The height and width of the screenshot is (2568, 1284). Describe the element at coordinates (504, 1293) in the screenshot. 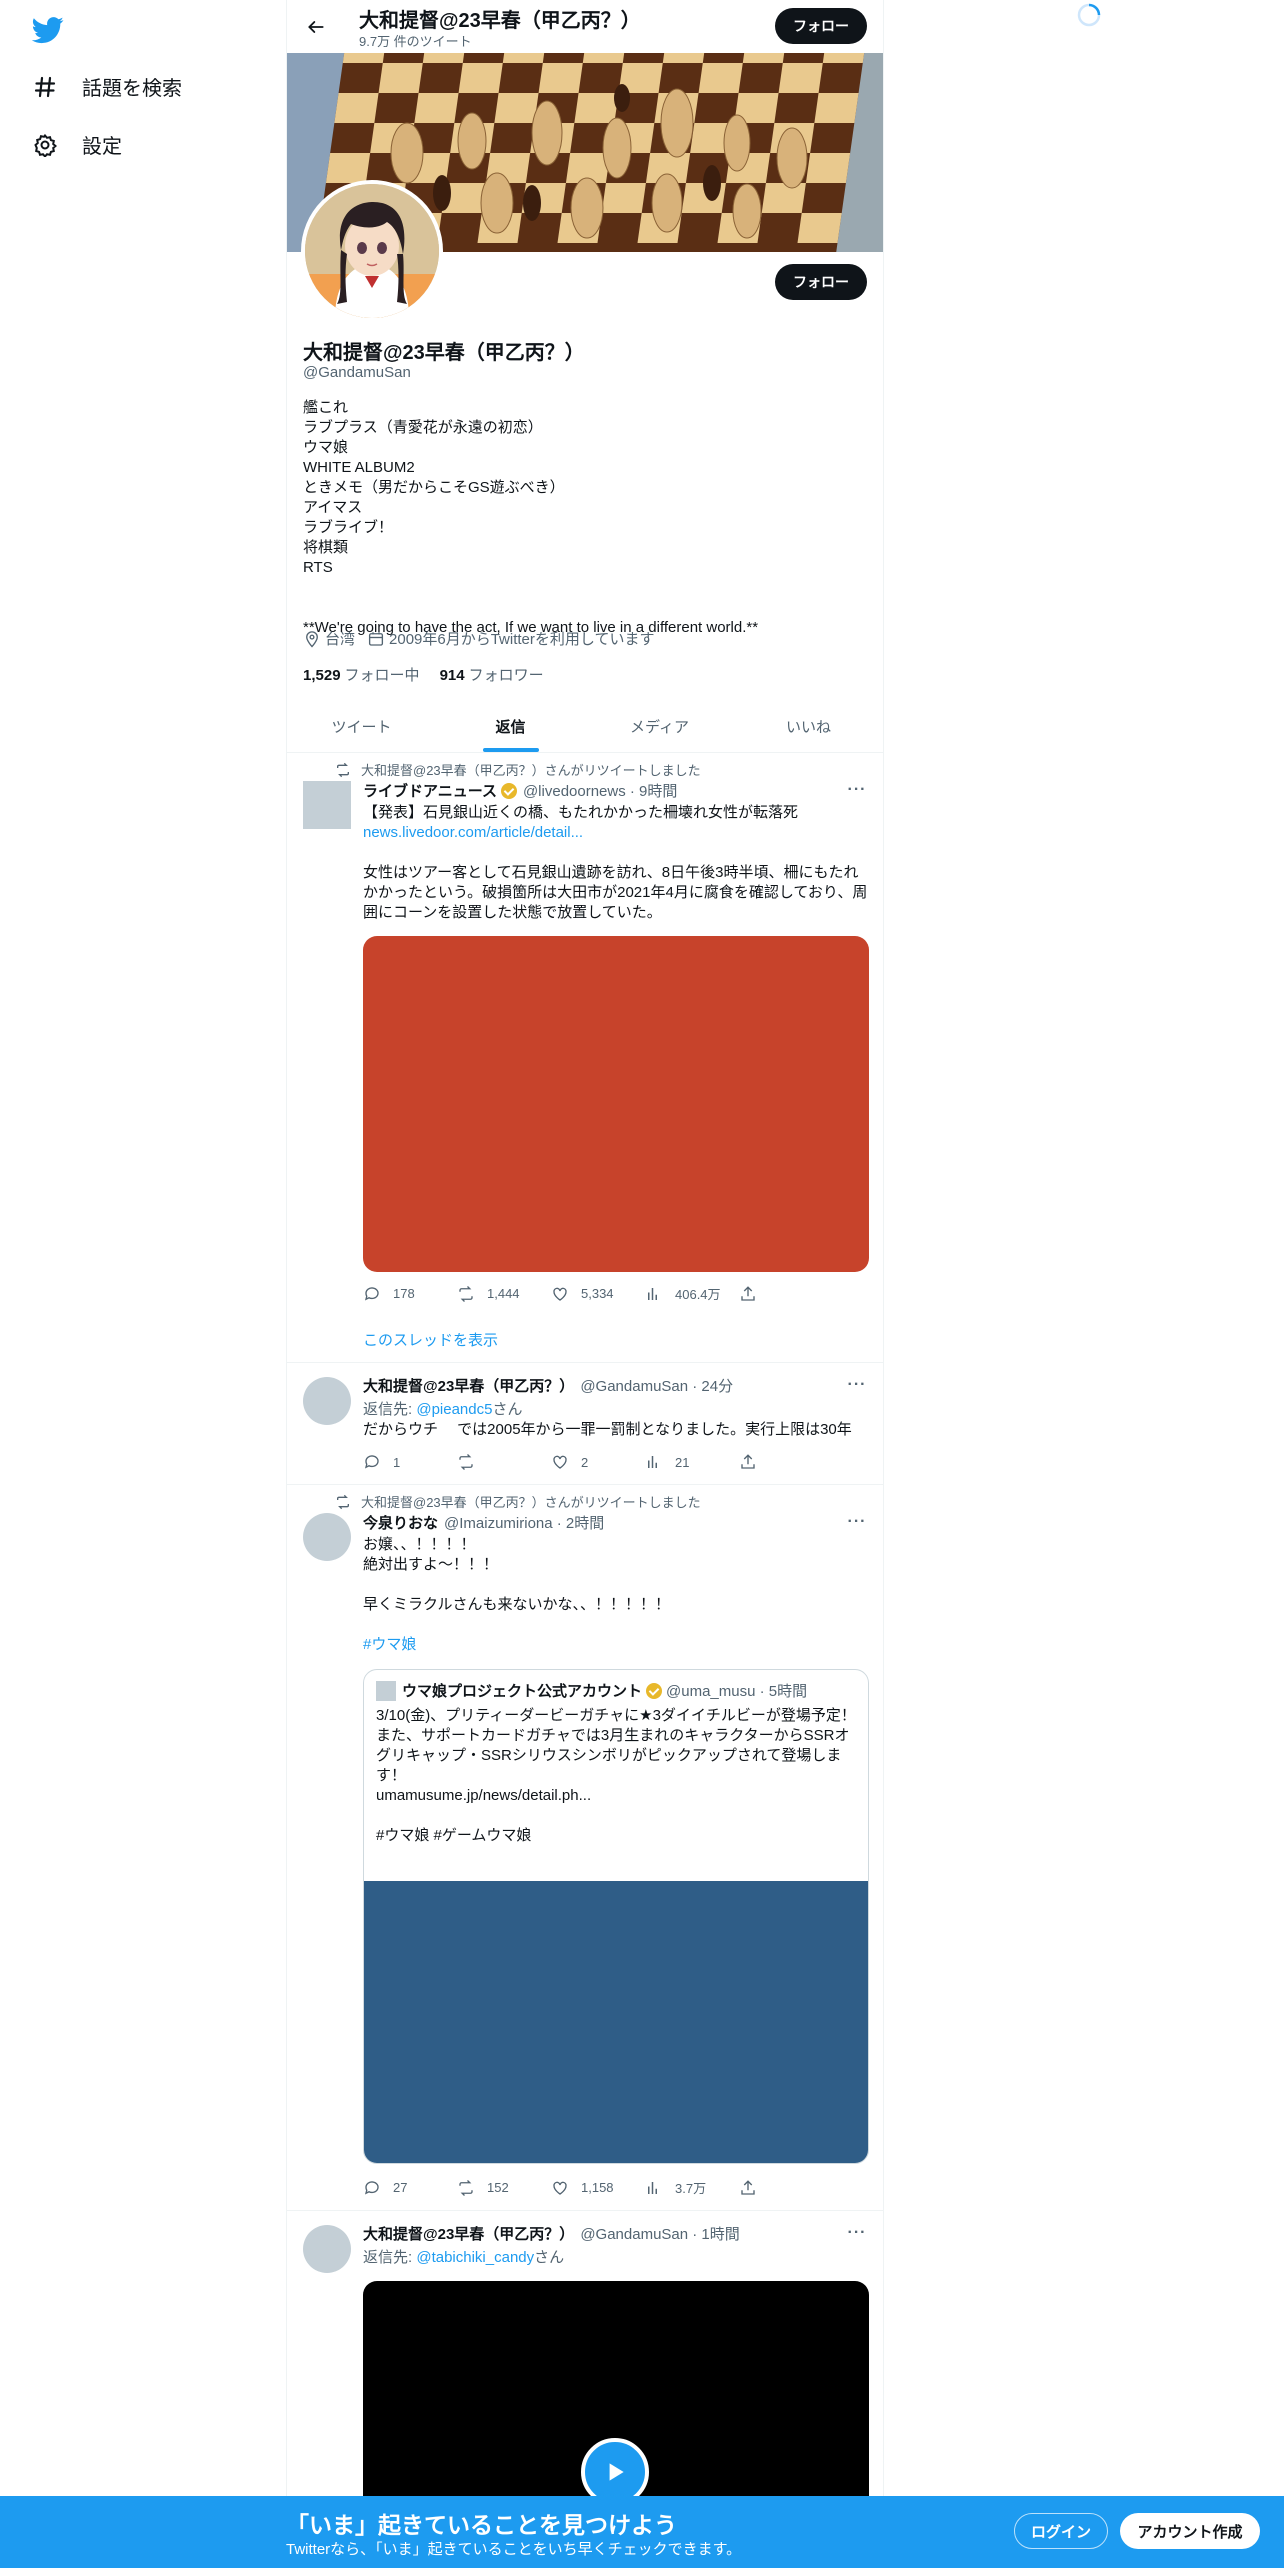

I see `retweet-button: 1,444` at that location.